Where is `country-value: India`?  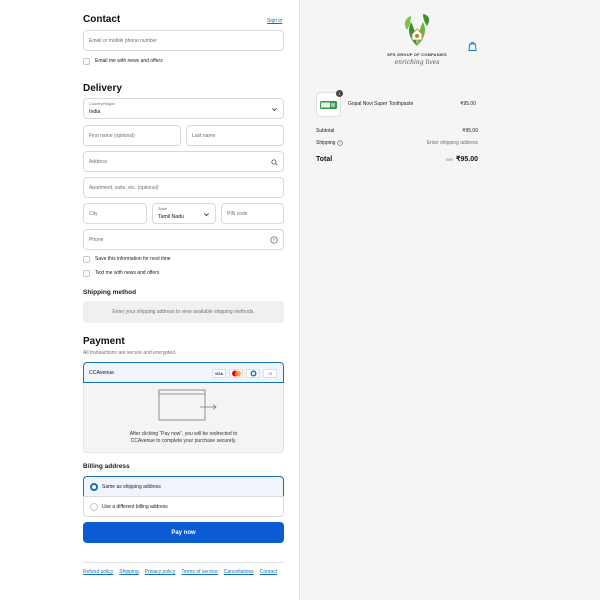 country-value: India is located at coordinates (95, 112).